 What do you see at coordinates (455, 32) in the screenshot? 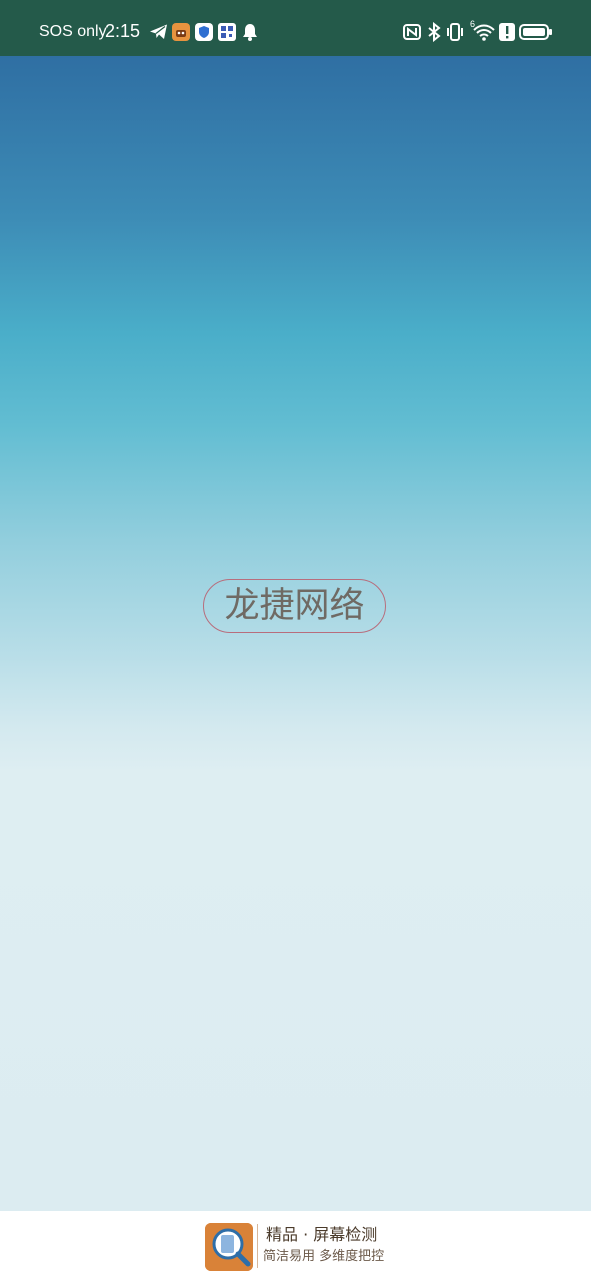
I see `vibrate-icon` at bounding box center [455, 32].